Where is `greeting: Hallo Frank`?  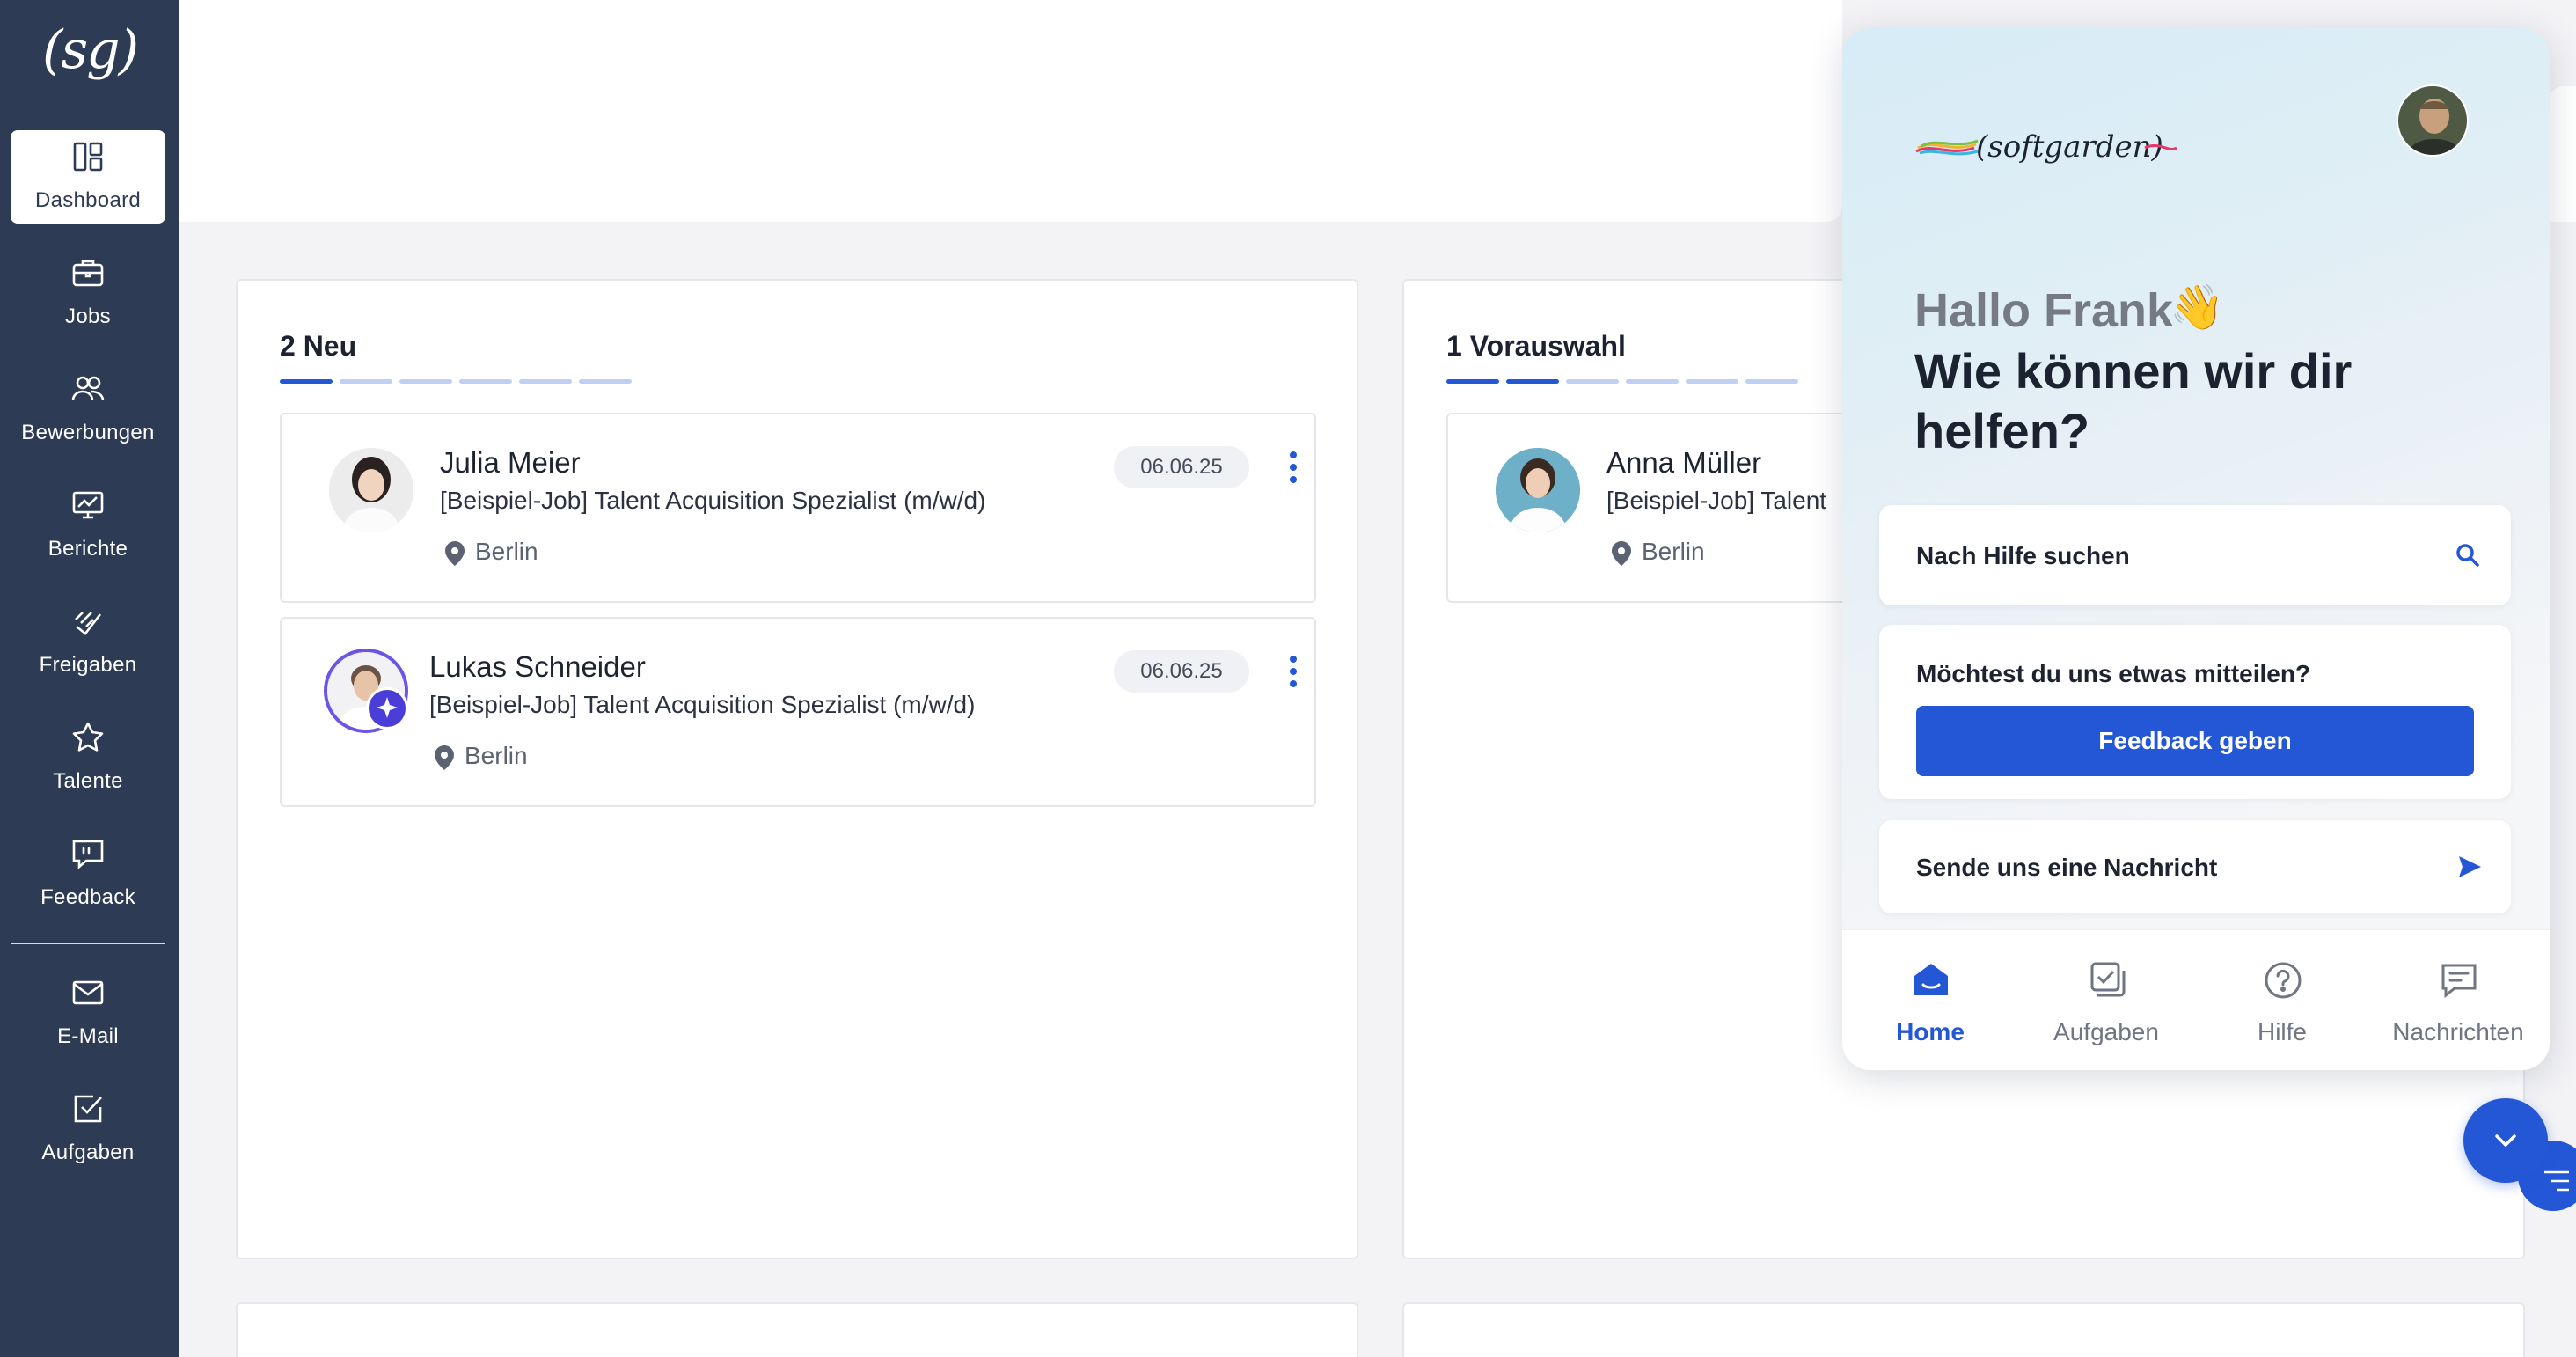
greeting: Hallo Frank is located at coordinates (2044, 310).